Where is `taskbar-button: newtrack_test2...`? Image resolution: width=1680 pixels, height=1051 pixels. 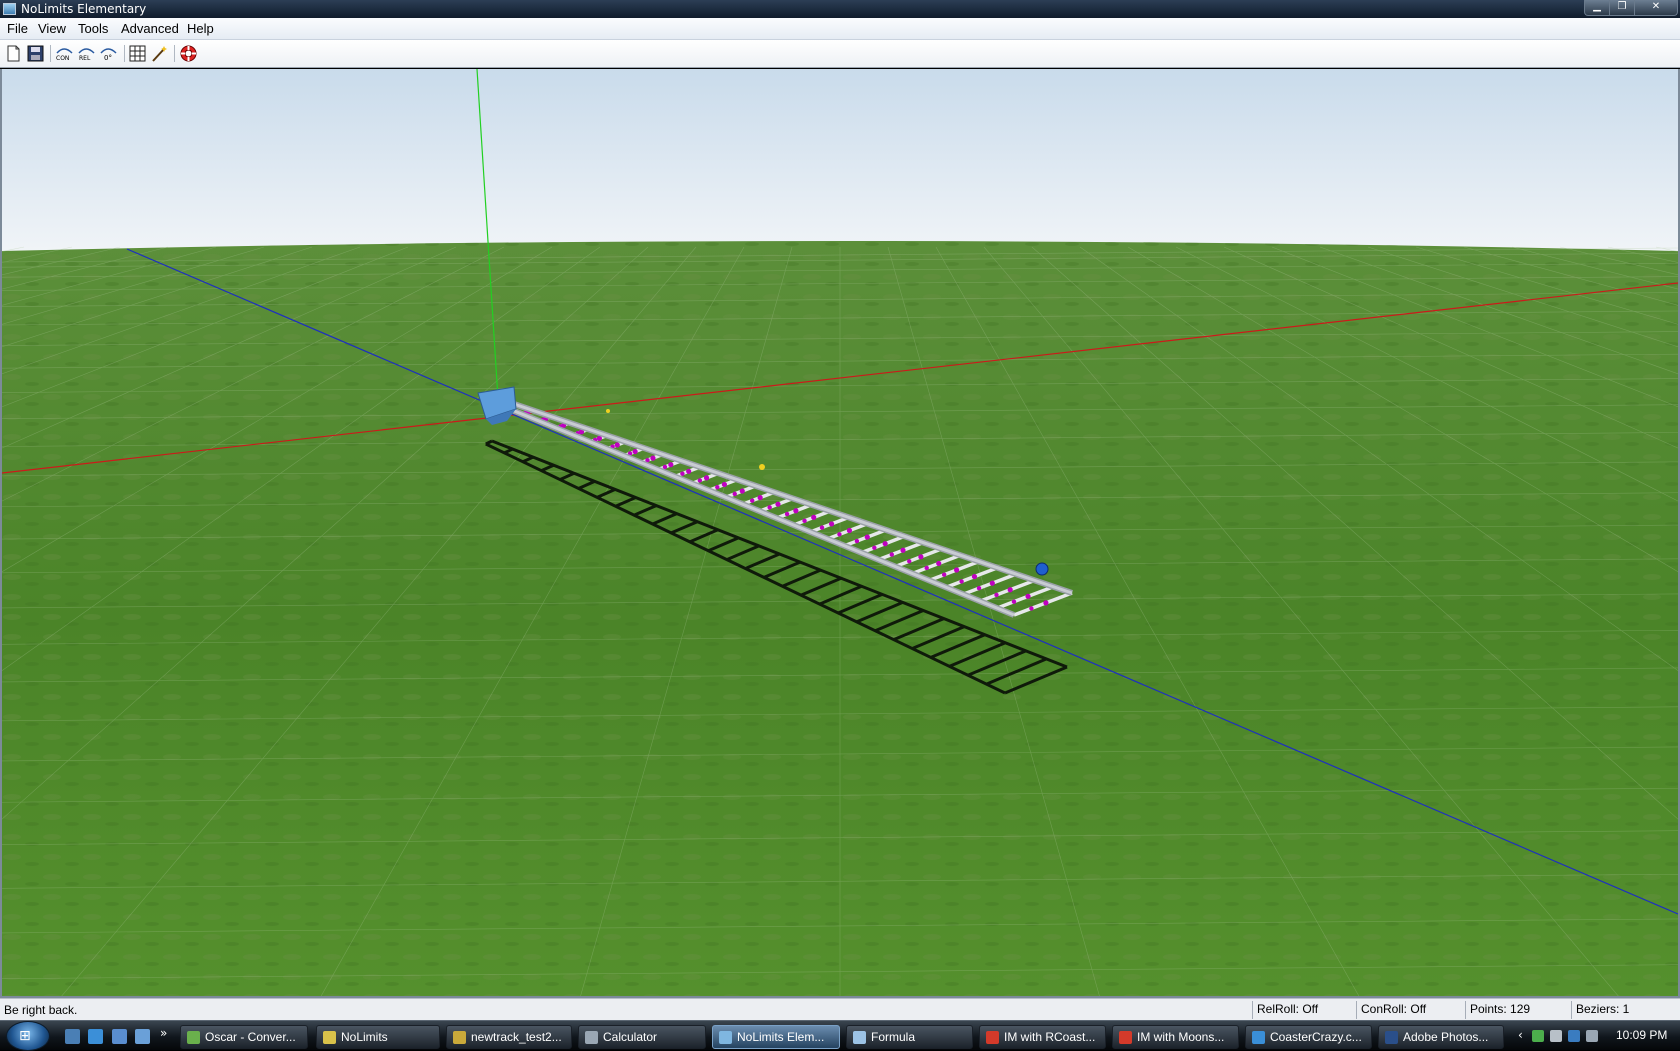 taskbar-button: newtrack_test2... is located at coordinates (509, 1037).